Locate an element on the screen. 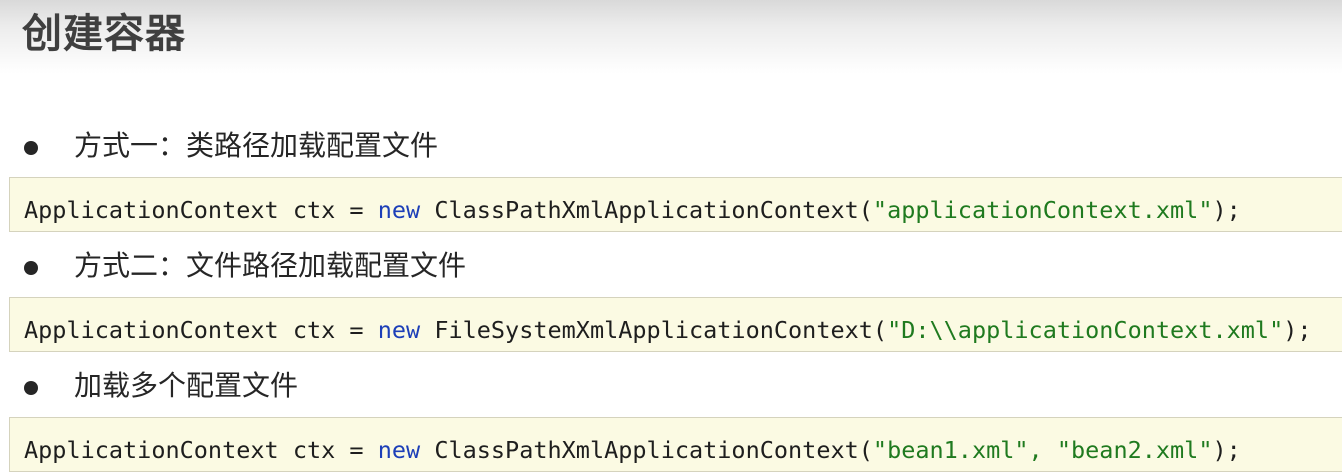  list-item: 方式一：类路径加载配置文件 is located at coordinates (671, 146).